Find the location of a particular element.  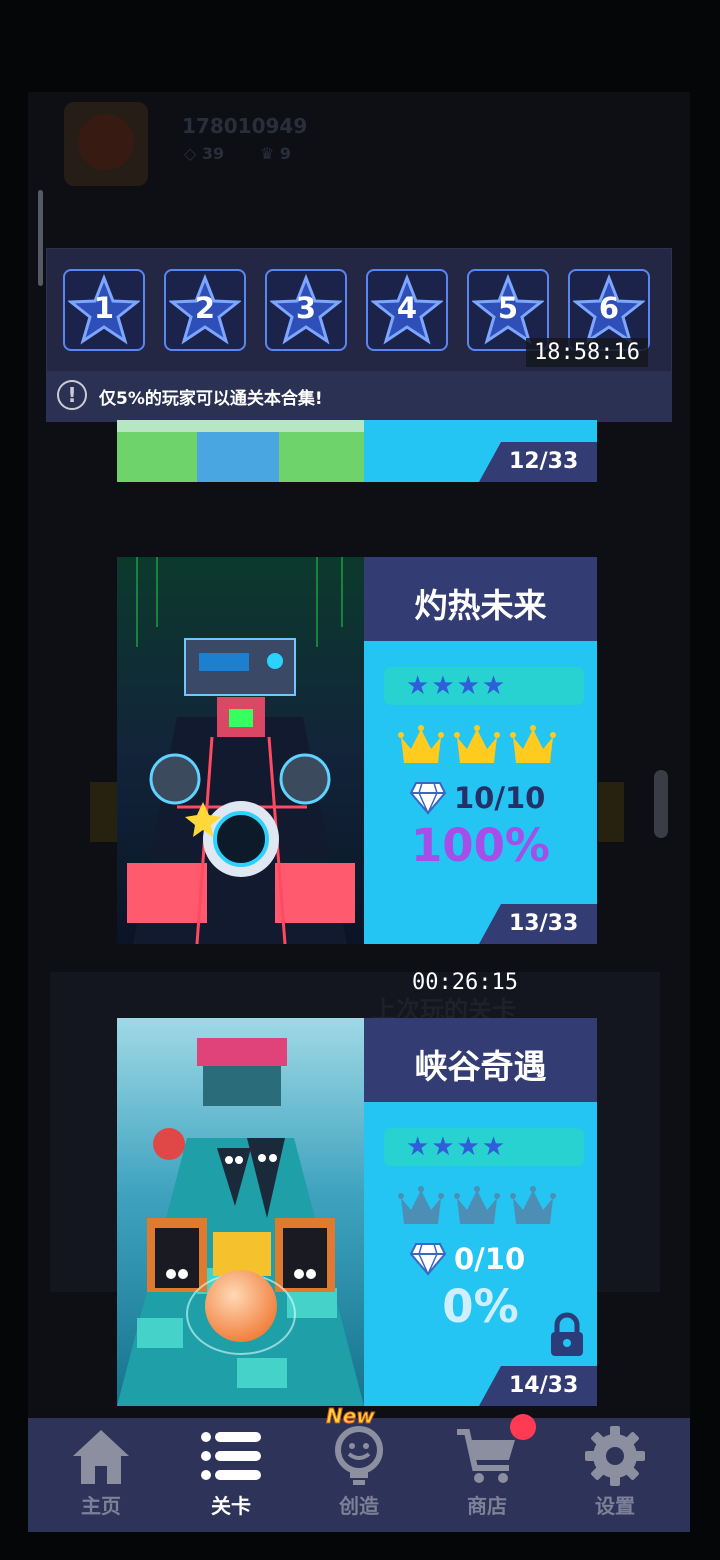

crown-count-value: 9 is located at coordinates (285, 153).